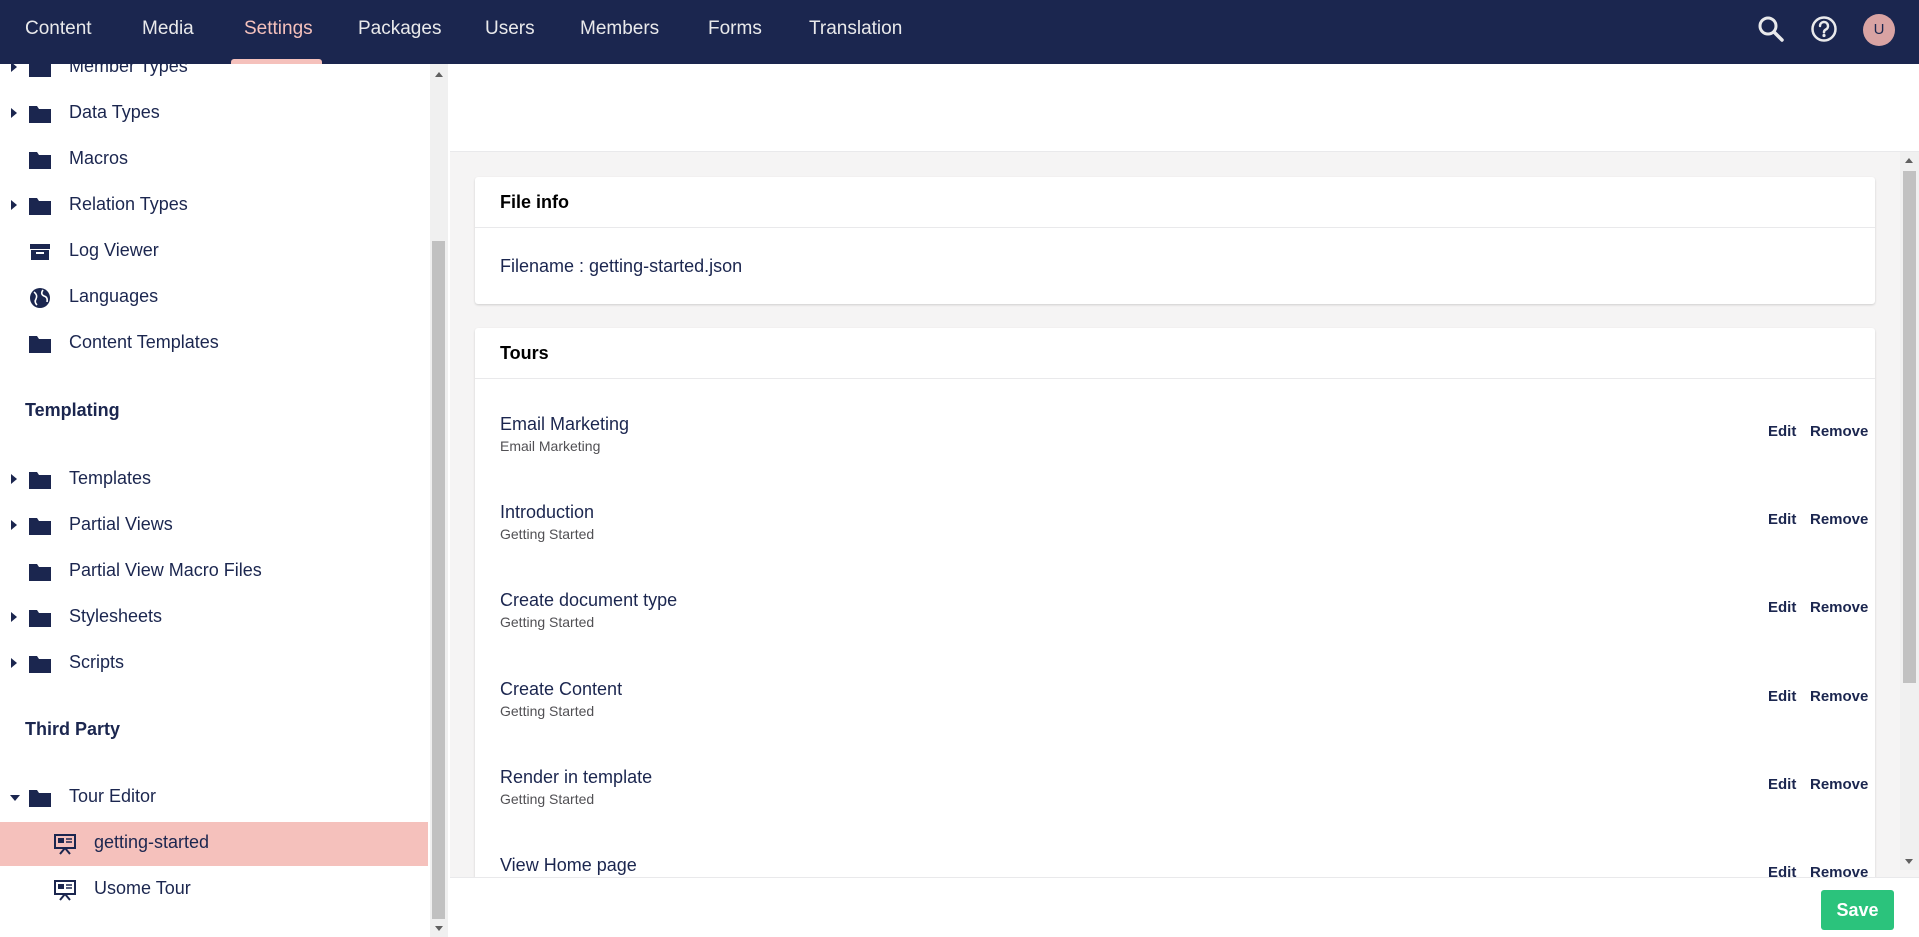  What do you see at coordinates (1909, 427) in the screenshot?
I see `editor-scroll-thumb` at bounding box center [1909, 427].